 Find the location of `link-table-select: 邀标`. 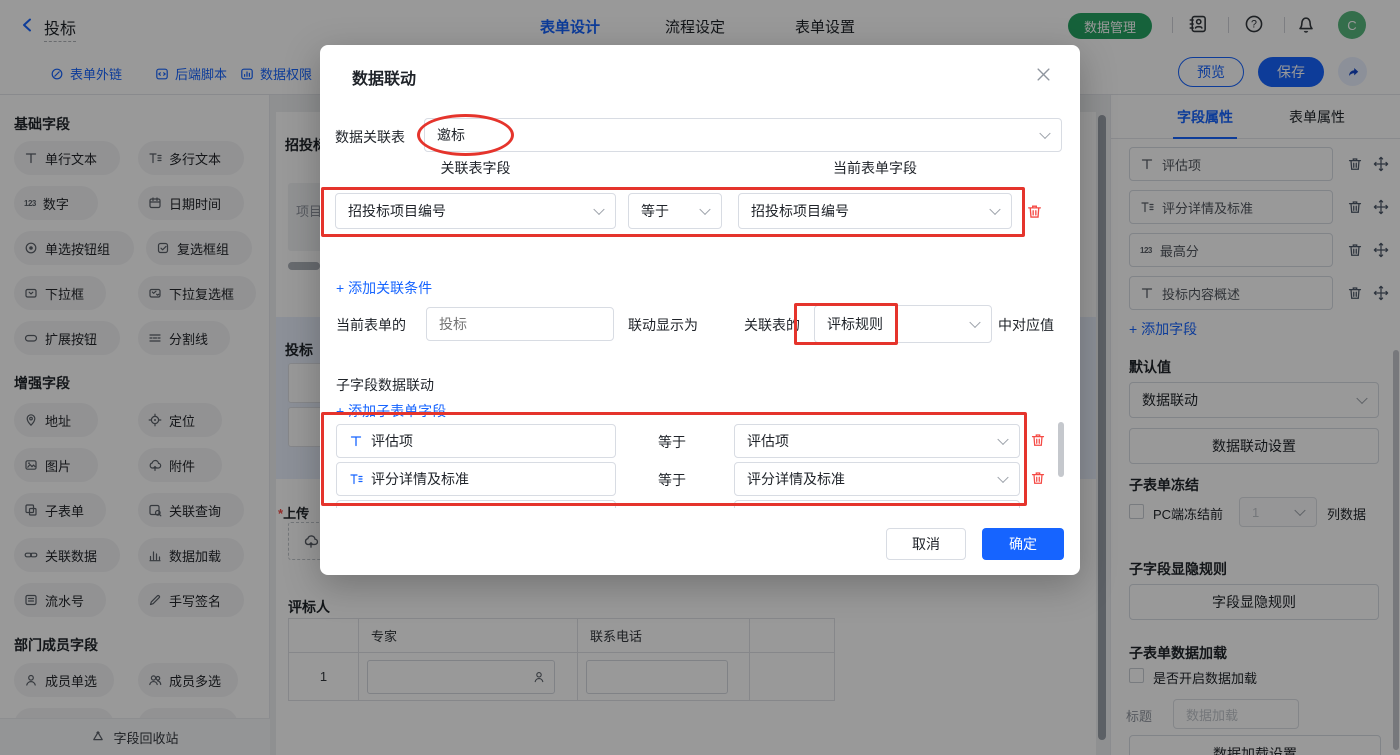

link-table-select: 邀标 is located at coordinates (743, 135).